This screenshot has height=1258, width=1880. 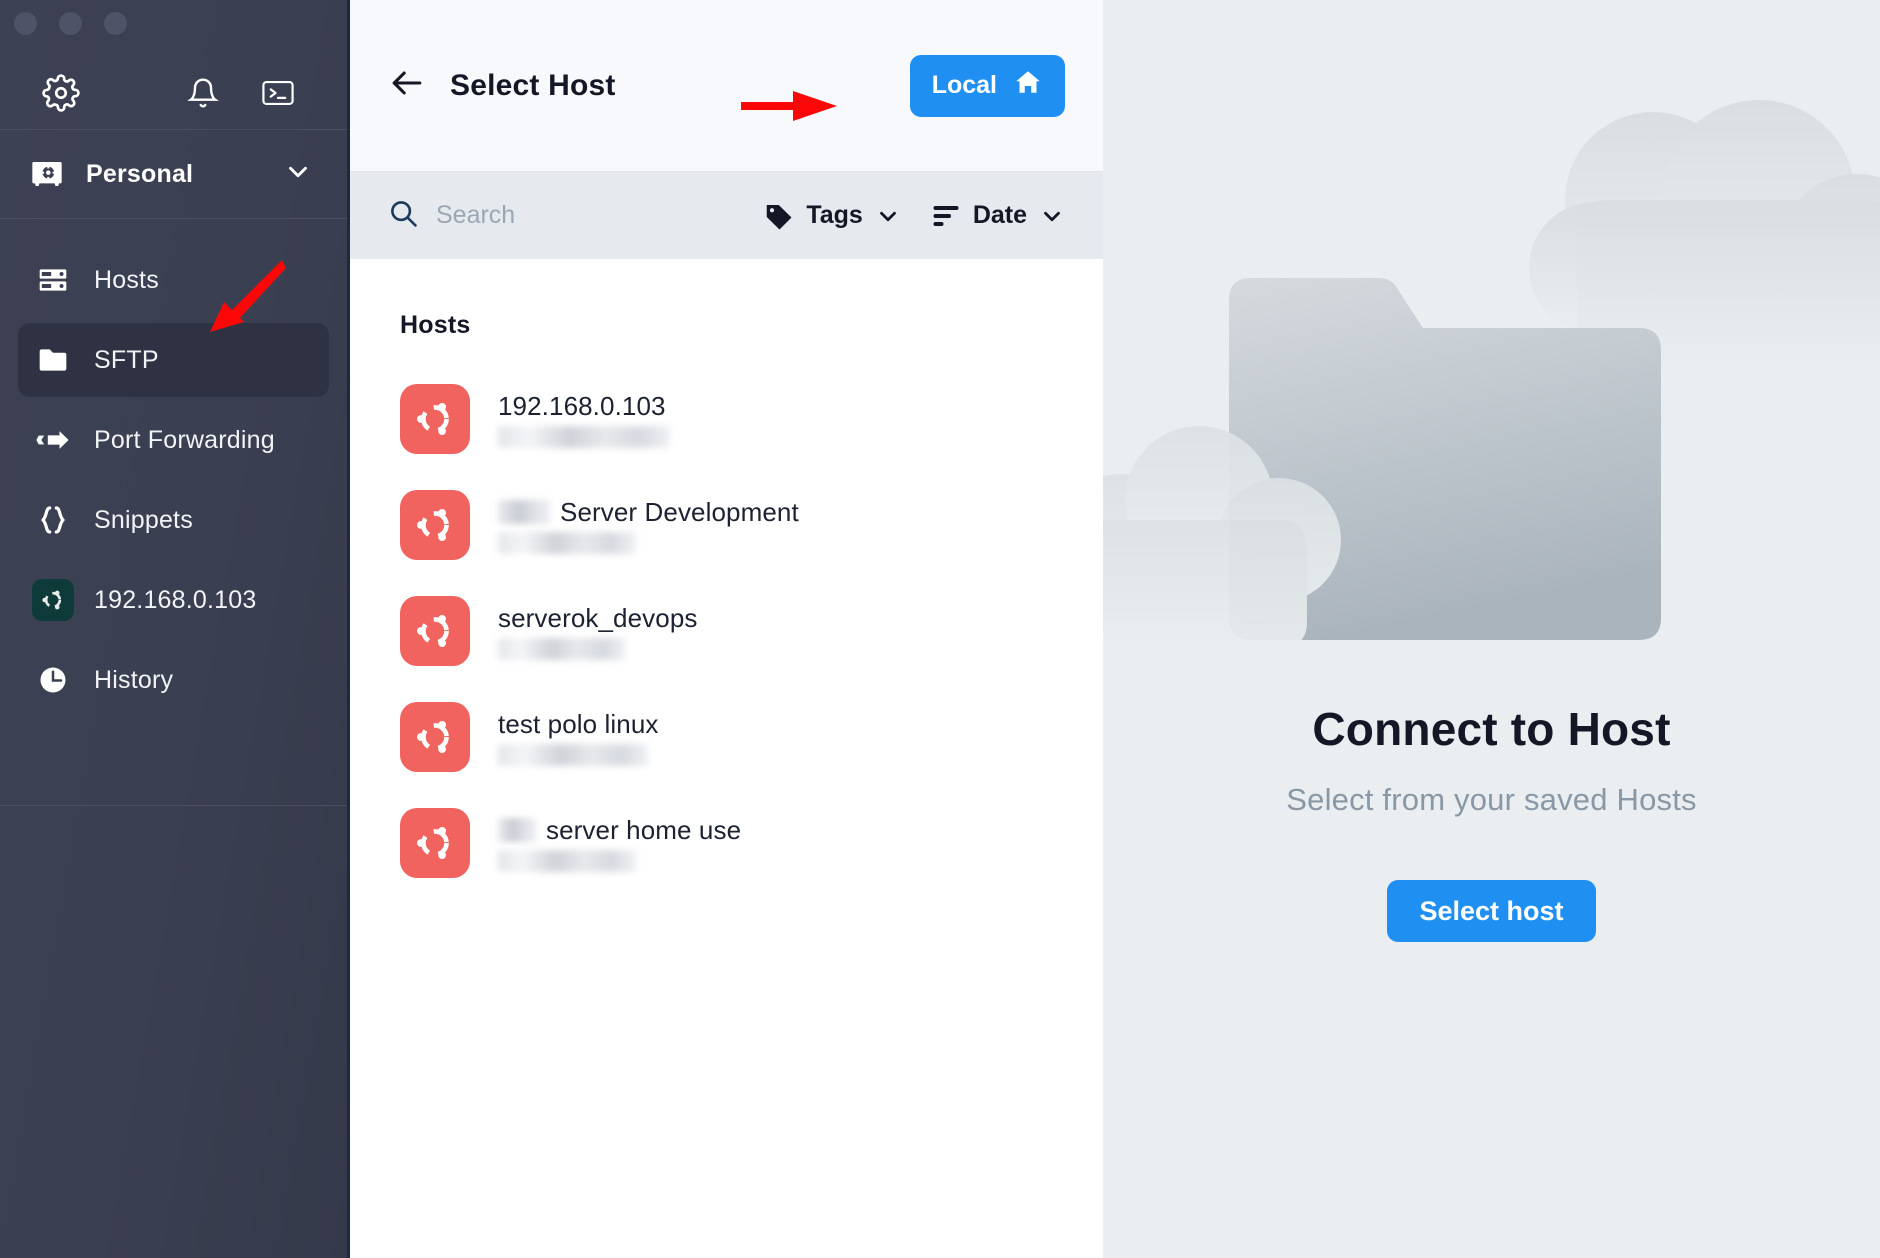 What do you see at coordinates (53, 680) in the screenshot?
I see `clock-icon` at bounding box center [53, 680].